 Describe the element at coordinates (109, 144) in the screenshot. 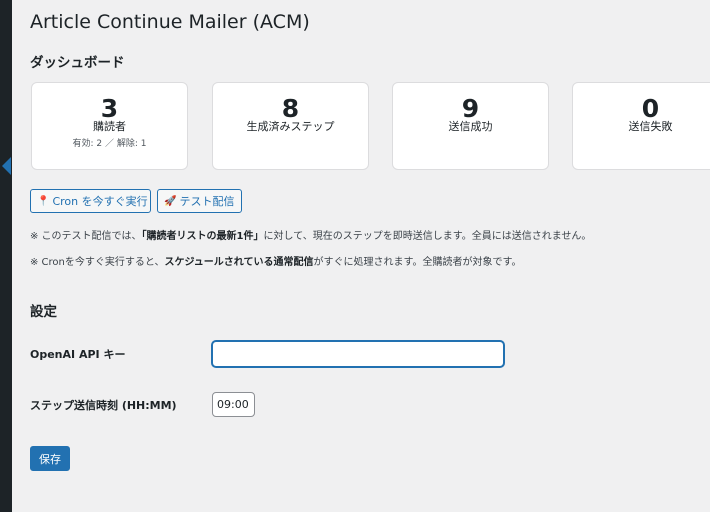

I see `subscribers-breakdown: 有効: 2 ／ 解除: 1` at that location.